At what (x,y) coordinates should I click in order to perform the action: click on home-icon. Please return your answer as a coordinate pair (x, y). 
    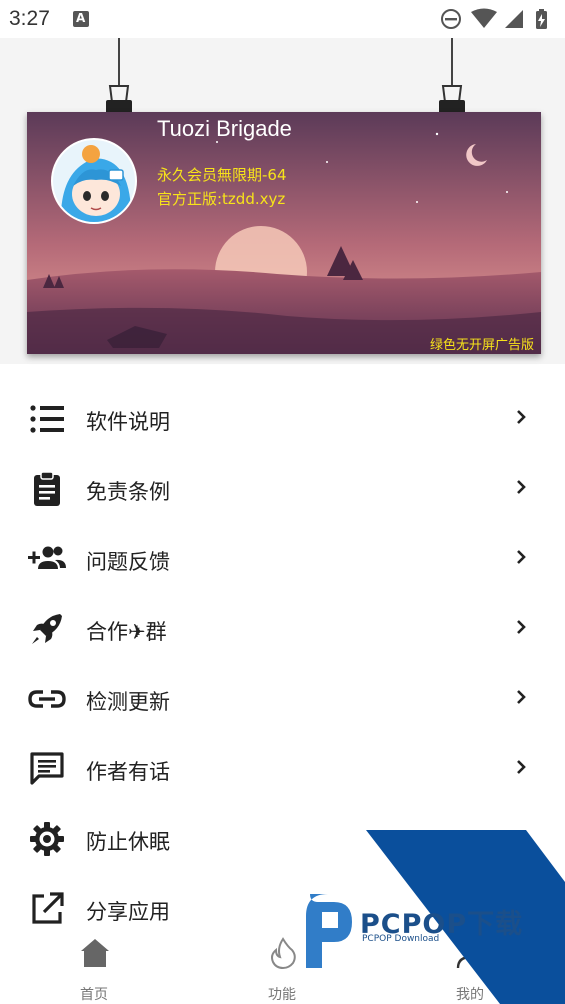
    Looking at the image, I should click on (95, 953).